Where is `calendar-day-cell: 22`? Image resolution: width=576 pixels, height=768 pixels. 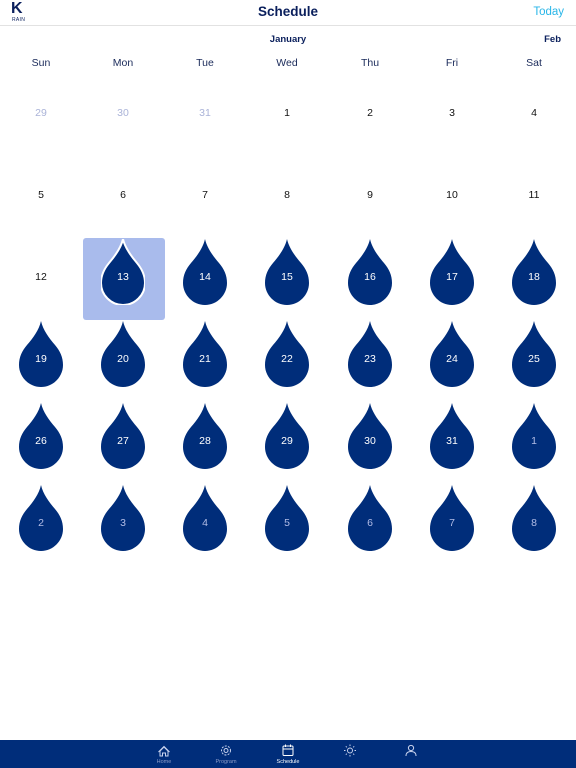
calendar-day-cell: 22 is located at coordinates (287, 360).